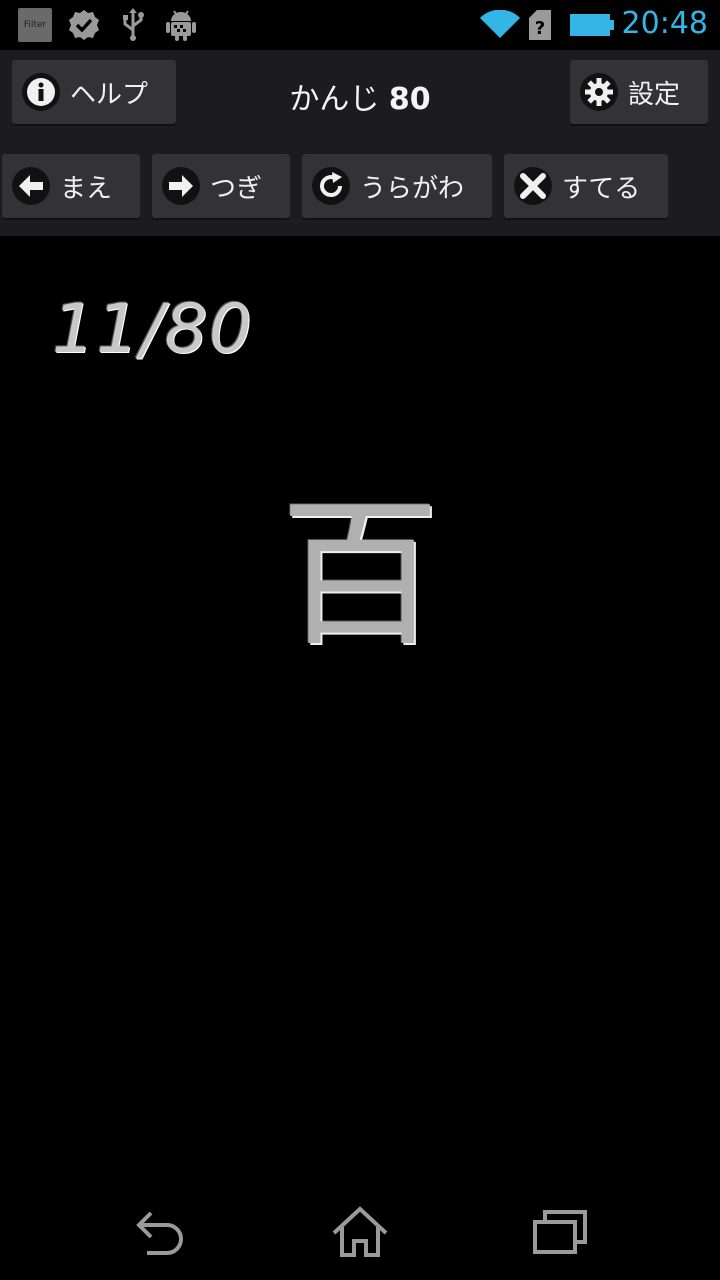  I want to click on discard-button: すてる, so click(586, 186).